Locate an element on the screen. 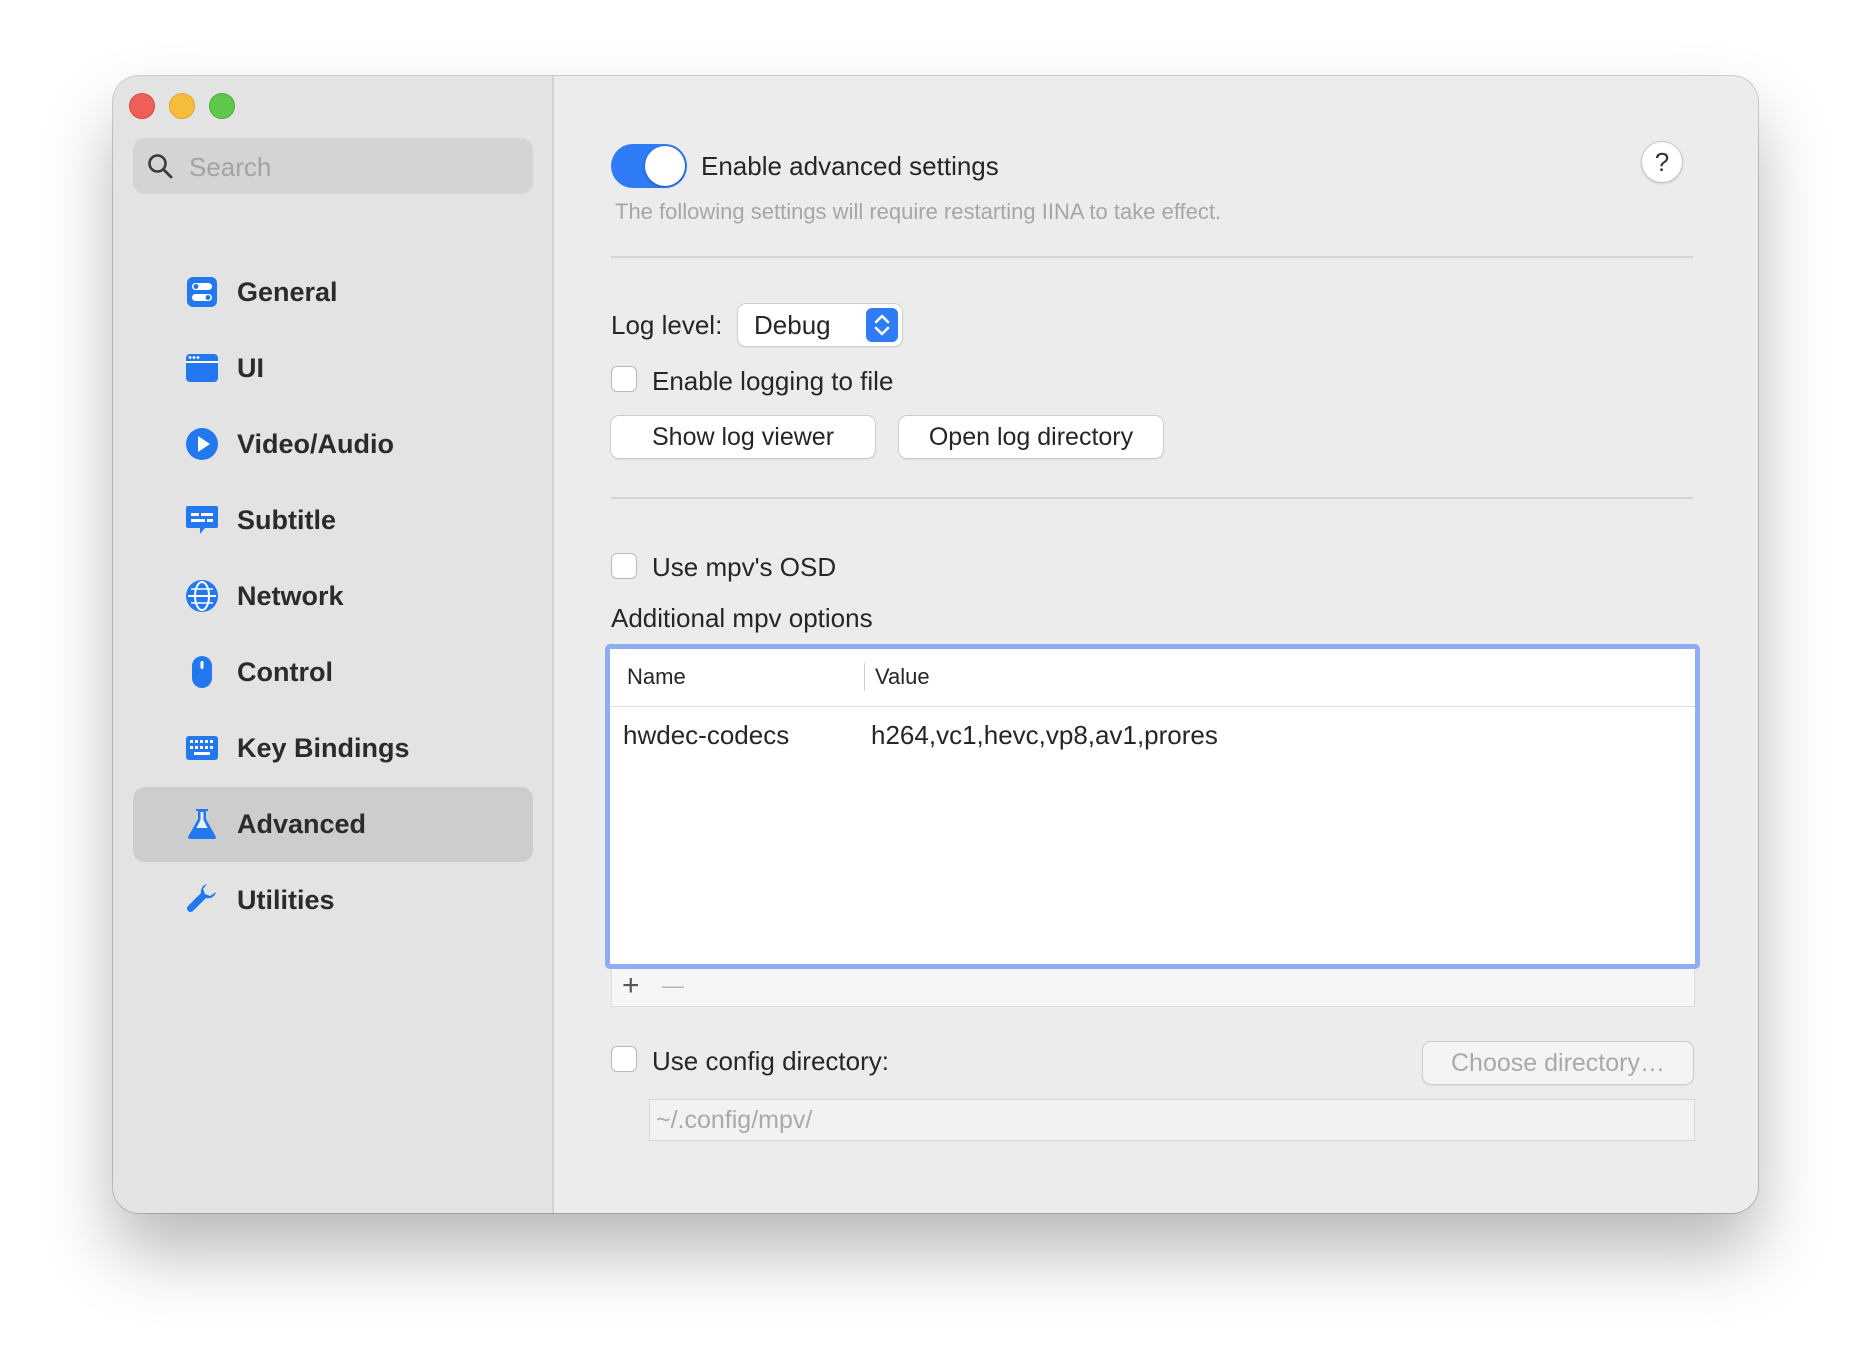 The height and width of the screenshot is (1358, 1864). sidebar-item-key-bindings: Key Bindings is located at coordinates (333, 748).